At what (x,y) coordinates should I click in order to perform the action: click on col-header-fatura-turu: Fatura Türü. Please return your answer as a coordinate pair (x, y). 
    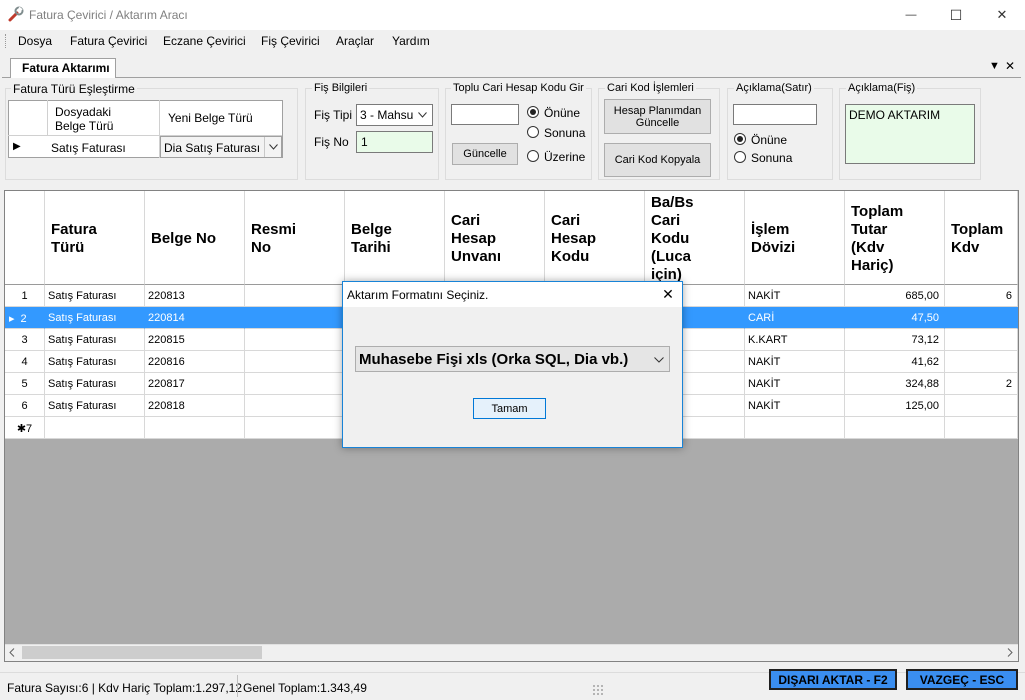
    Looking at the image, I should click on (95, 238).